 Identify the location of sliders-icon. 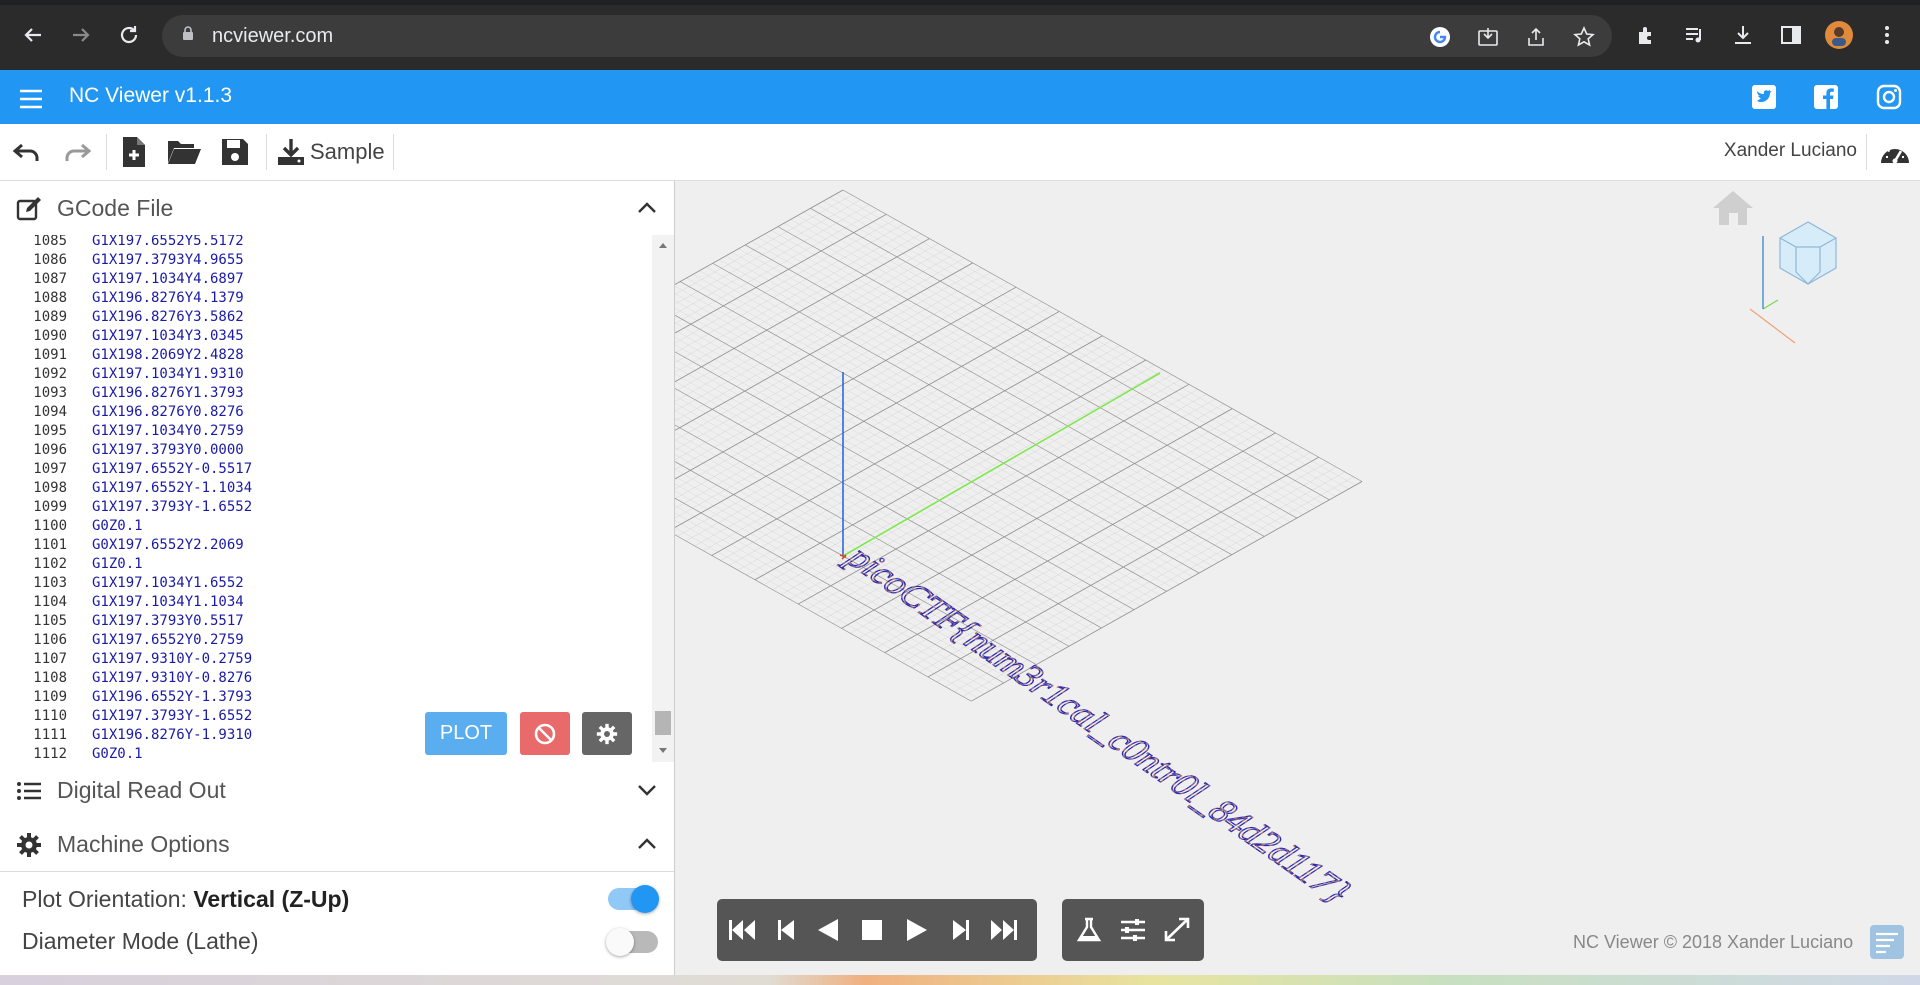
(1133, 930).